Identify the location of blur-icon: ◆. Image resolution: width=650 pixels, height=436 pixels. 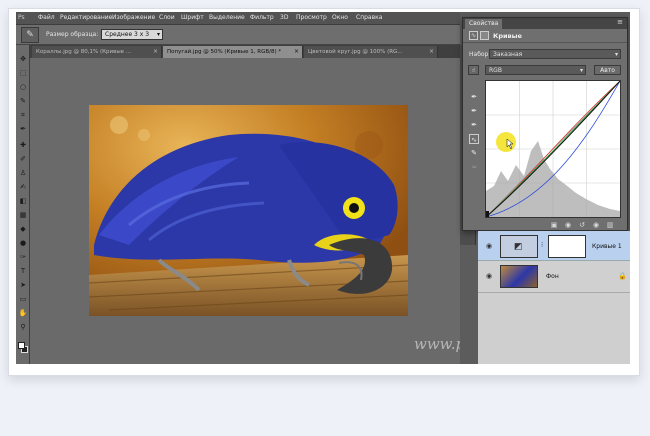
(23, 229).